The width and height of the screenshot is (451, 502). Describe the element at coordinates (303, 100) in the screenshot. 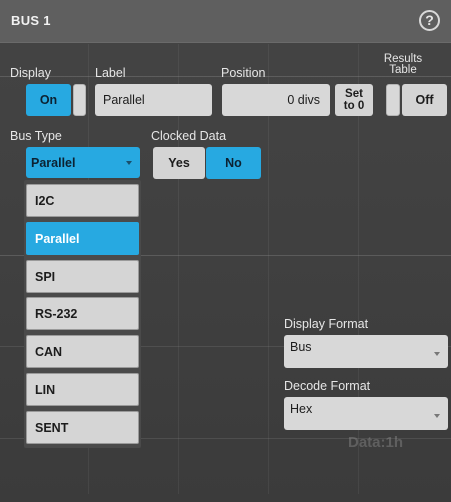

I see `position-value: 0 divs` at that location.